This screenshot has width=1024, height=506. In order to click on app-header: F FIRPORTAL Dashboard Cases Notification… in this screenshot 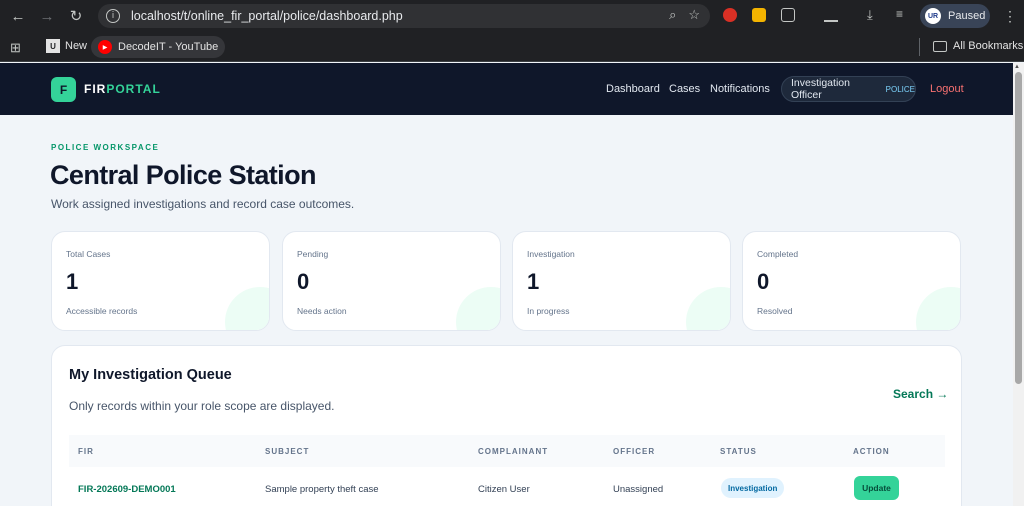, I will do `click(506, 89)`.